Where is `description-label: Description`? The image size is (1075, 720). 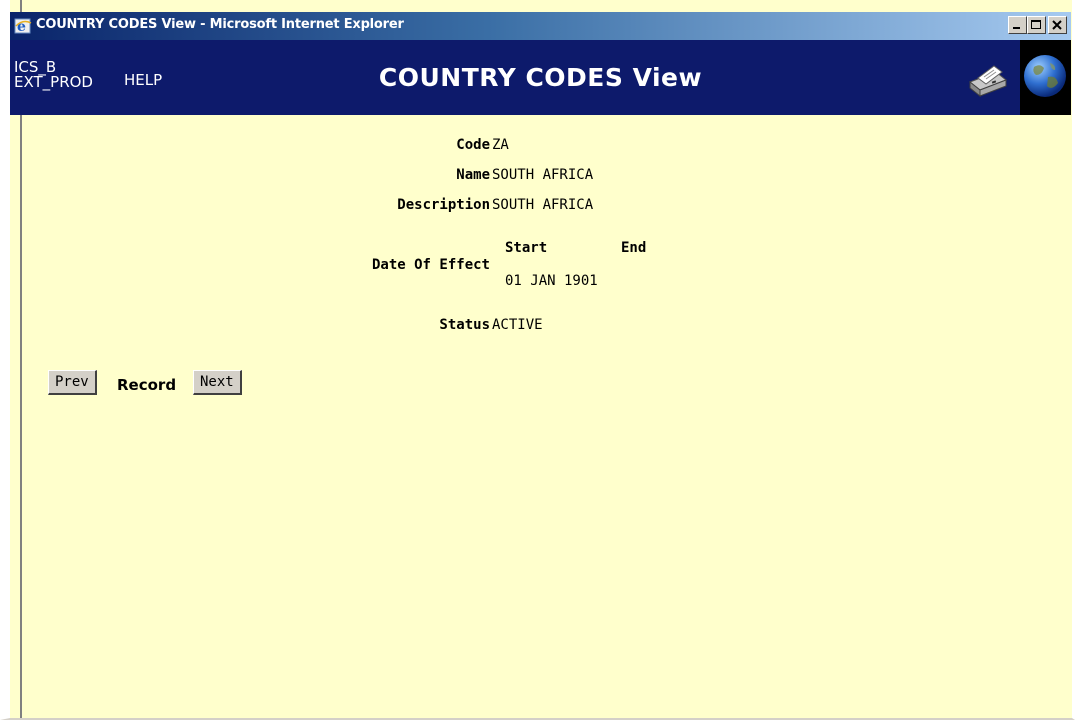 description-label: Description is located at coordinates (443, 205).